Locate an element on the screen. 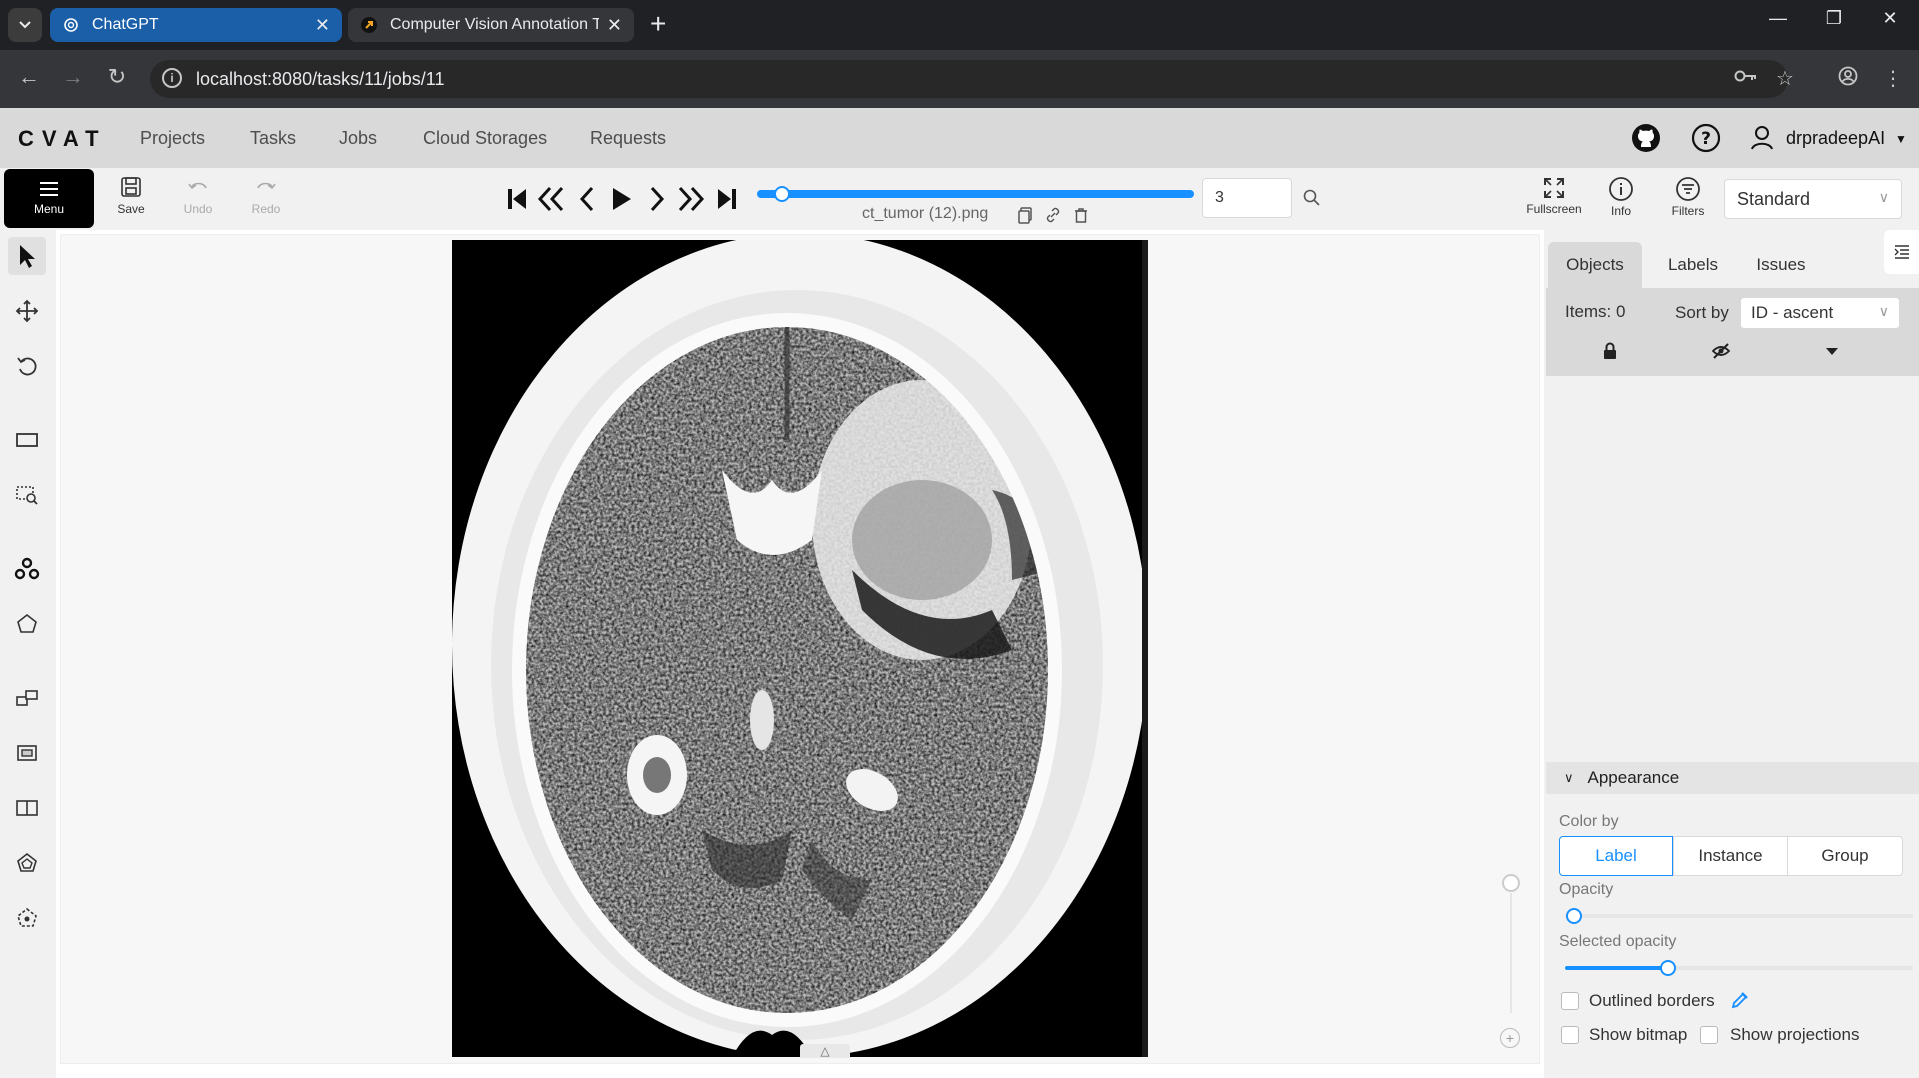 The height and width of the screenshot is (1078, 1919). first-frame-icon is located at coordinates (517, 199).